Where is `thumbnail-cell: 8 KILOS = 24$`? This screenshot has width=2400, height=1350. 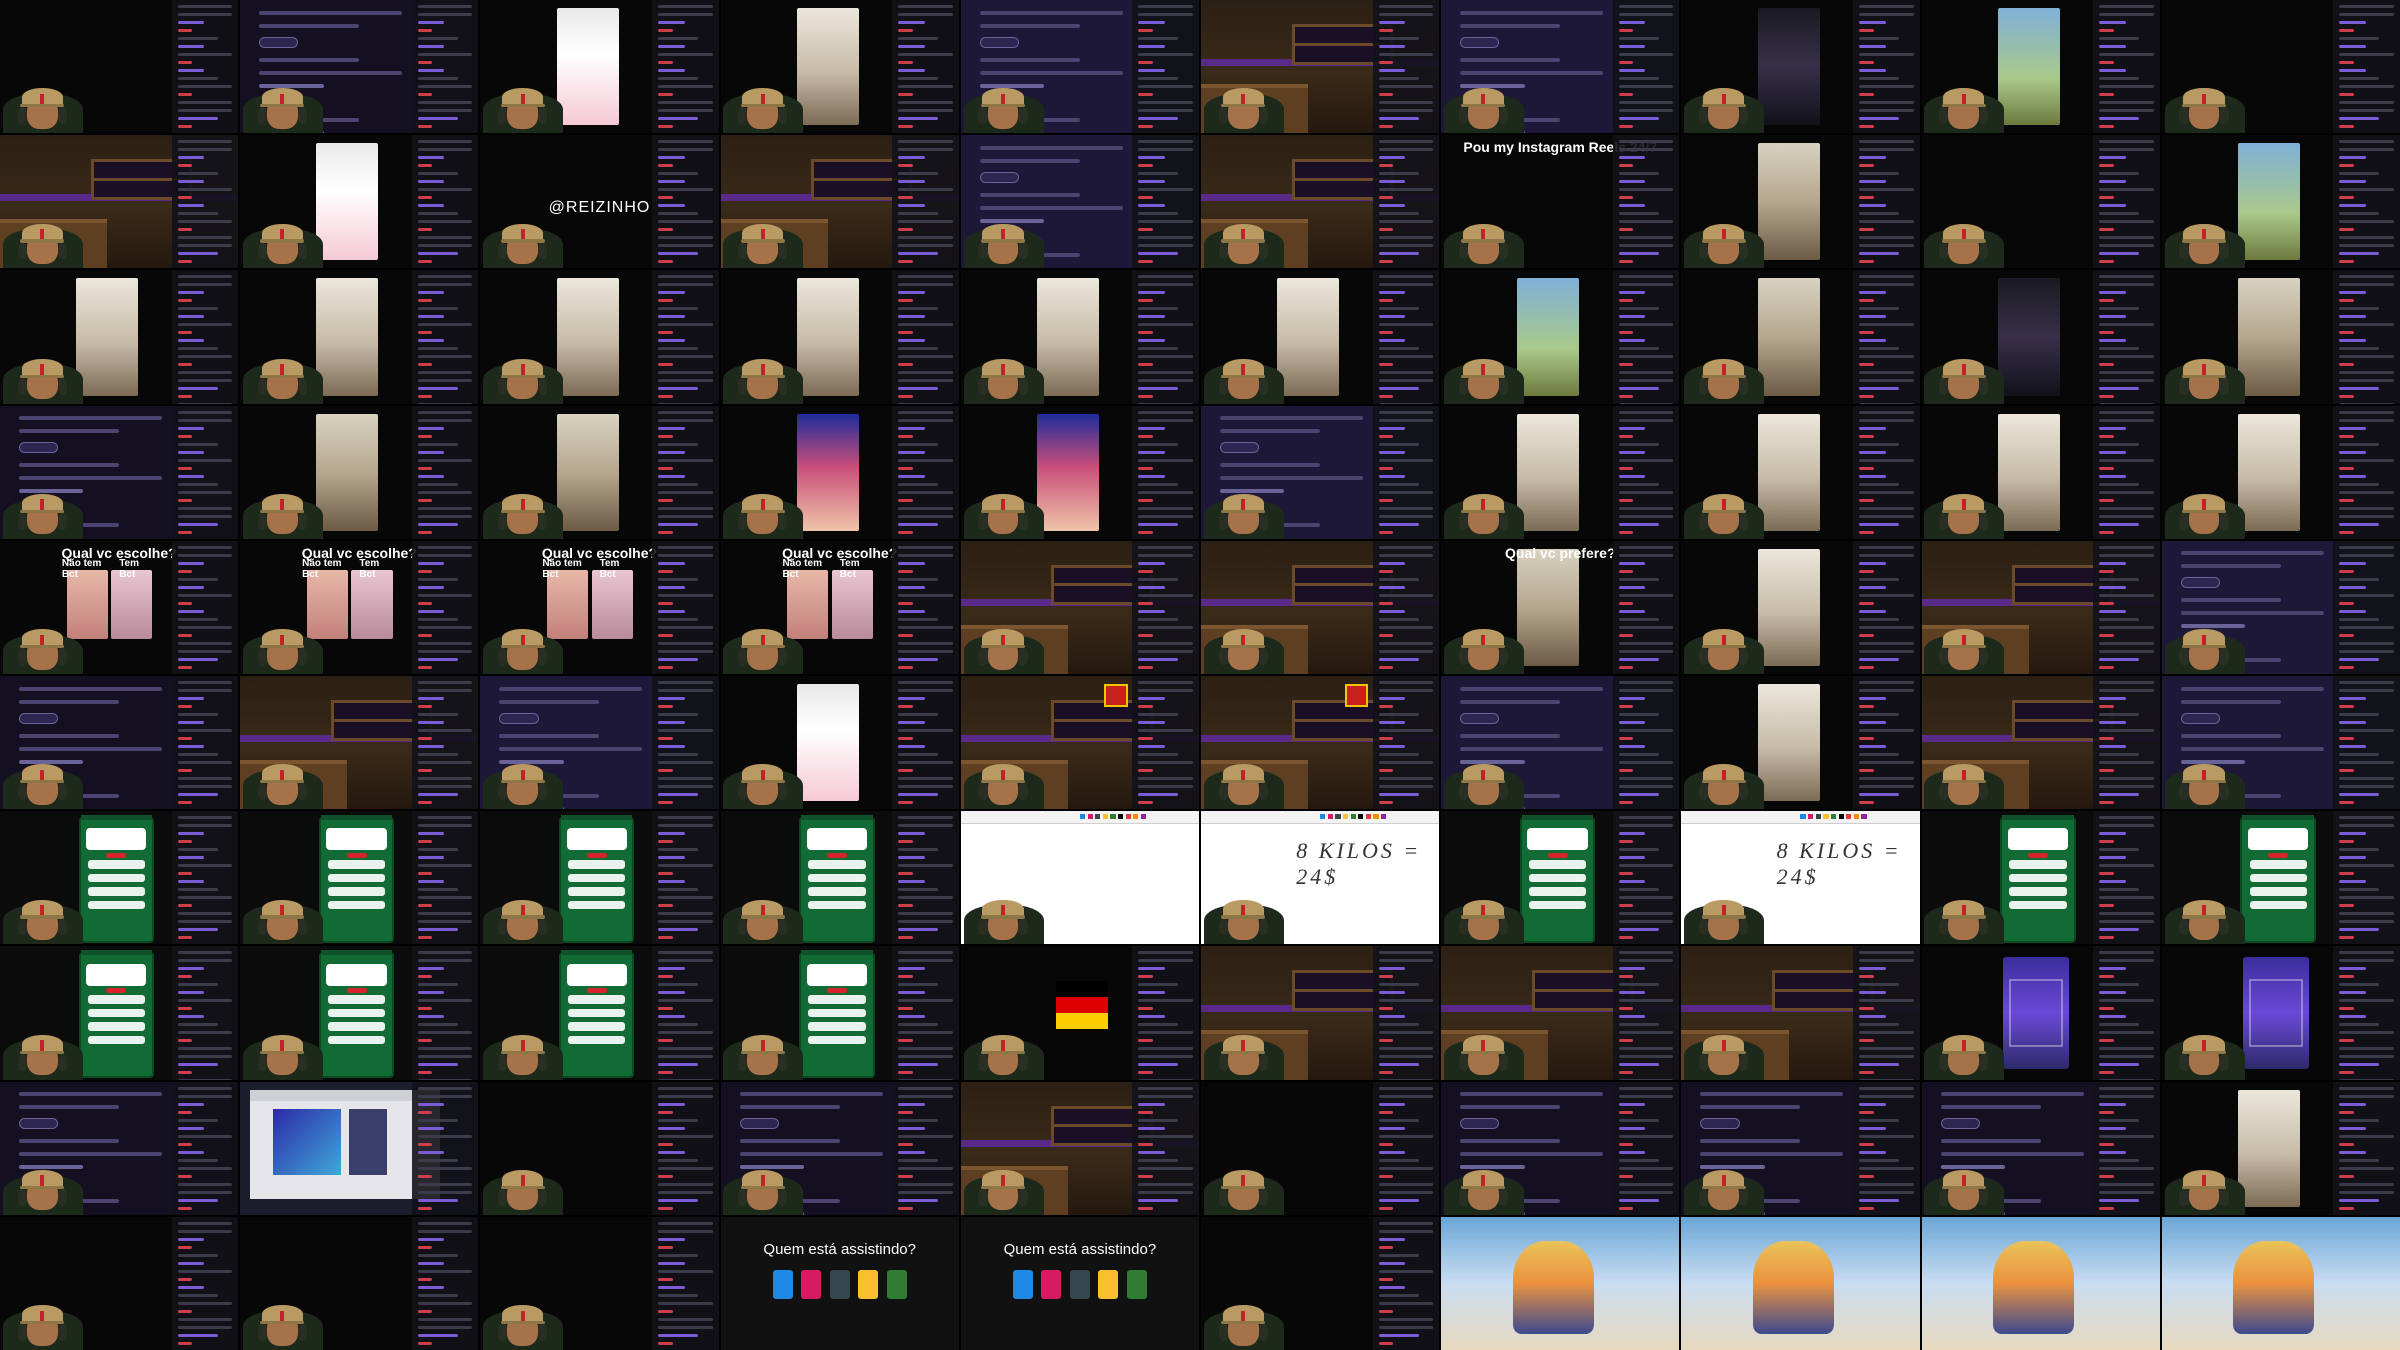
thumbnail-cell: 8 KILOS = 24$ is located at coordinates (1320, 878).